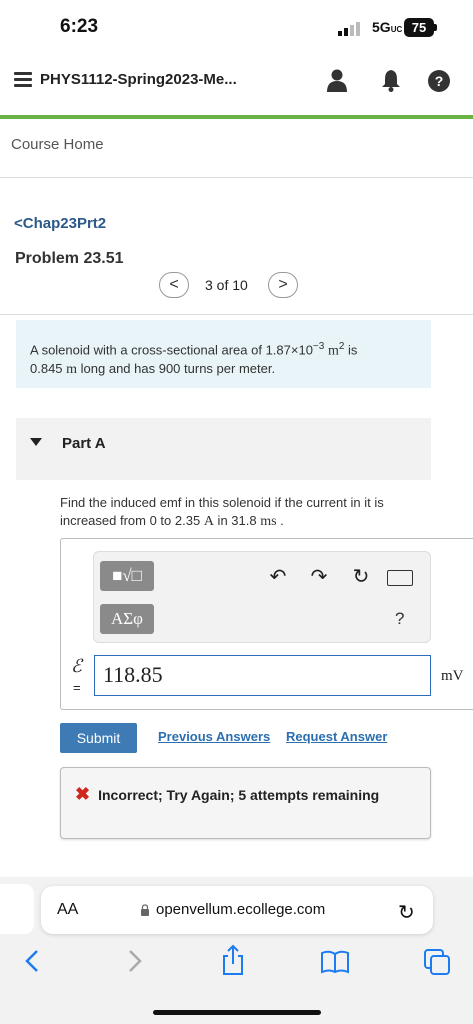  What do you see at coordinates (452, 676) in the screenshot?
I see `answer-unit: mV` at bounding box center [452, 676].